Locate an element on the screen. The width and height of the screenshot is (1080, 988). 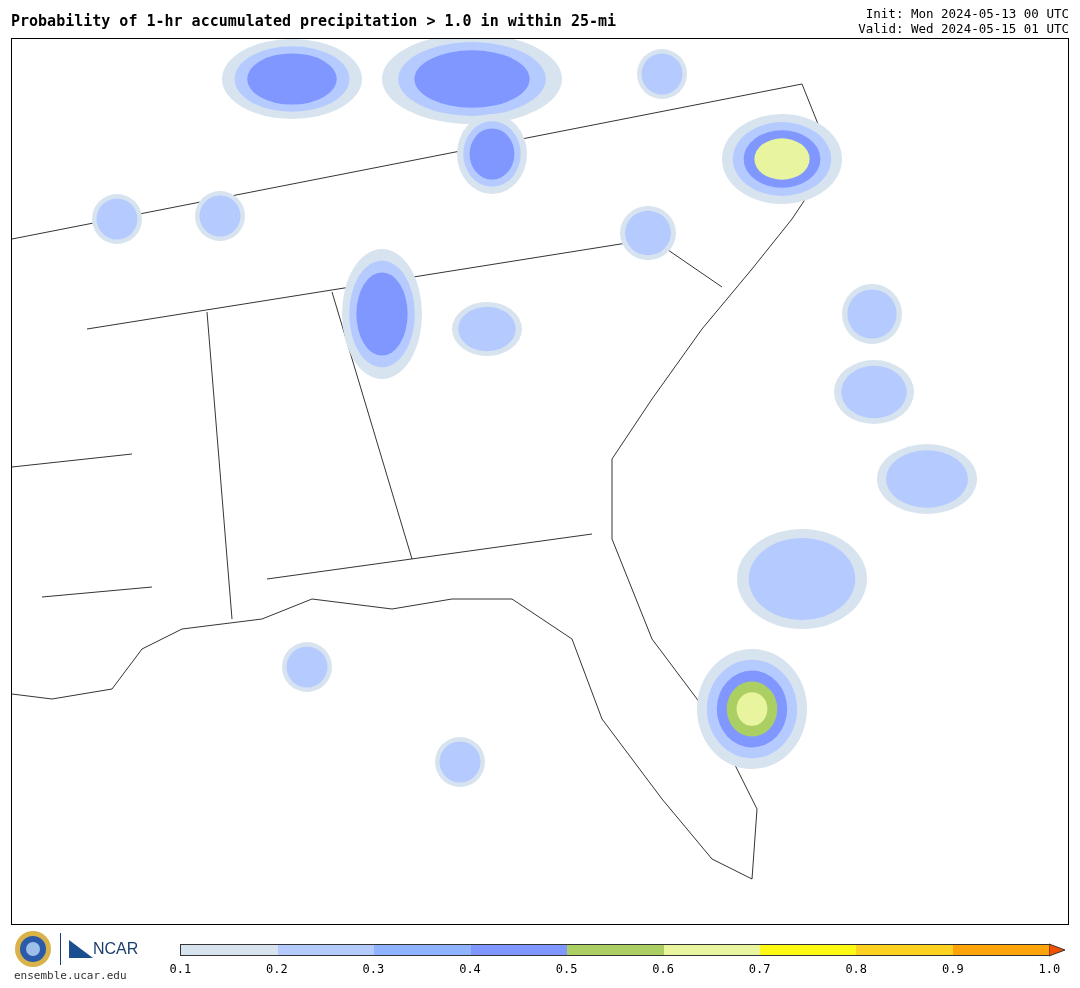
tick-label: 0.8 is located at coordinates (856, 969).